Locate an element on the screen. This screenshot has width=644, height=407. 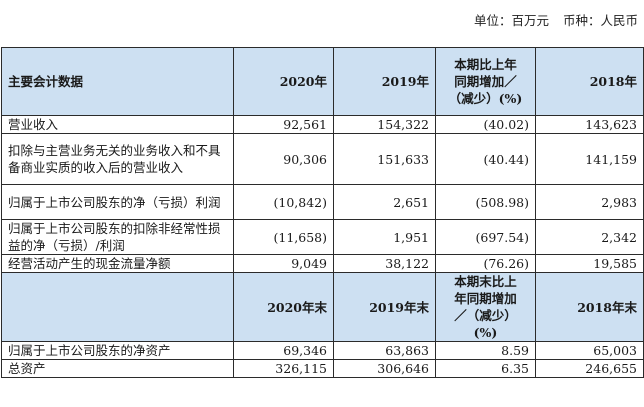
cell-2018: 246,655 is located at coordinates (589, 368).